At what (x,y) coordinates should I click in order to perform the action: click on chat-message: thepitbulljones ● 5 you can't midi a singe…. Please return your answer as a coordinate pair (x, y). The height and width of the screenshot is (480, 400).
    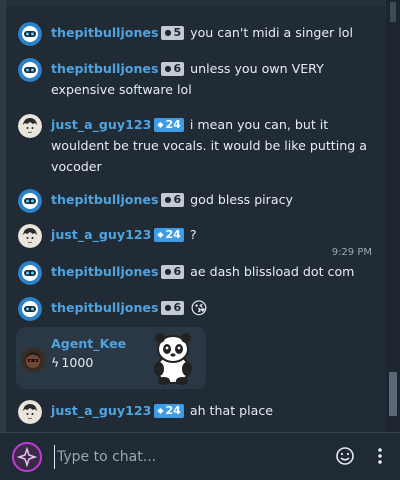
    Looking at the image, I should click on (198, 34).